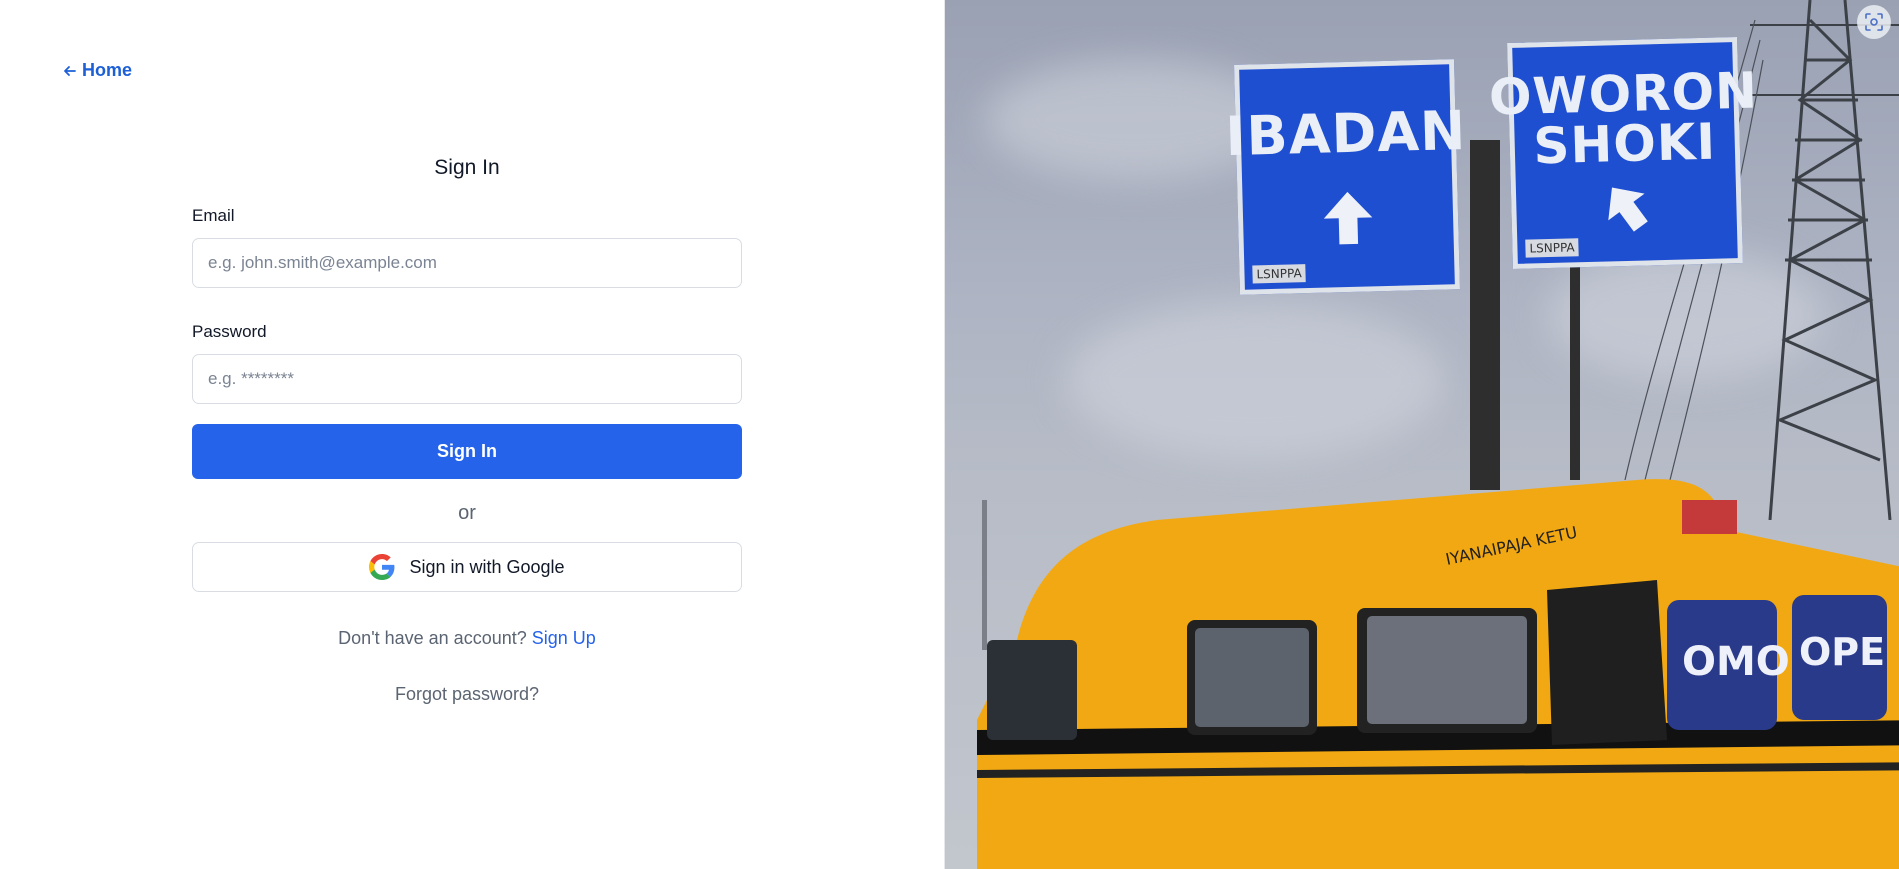 Image resolution: width=1899 pixels, height=869 pixels. Describe the element at coordinates (432, 638) in the screenshot. I see `no-account-text: Don't have an account?` at that location.